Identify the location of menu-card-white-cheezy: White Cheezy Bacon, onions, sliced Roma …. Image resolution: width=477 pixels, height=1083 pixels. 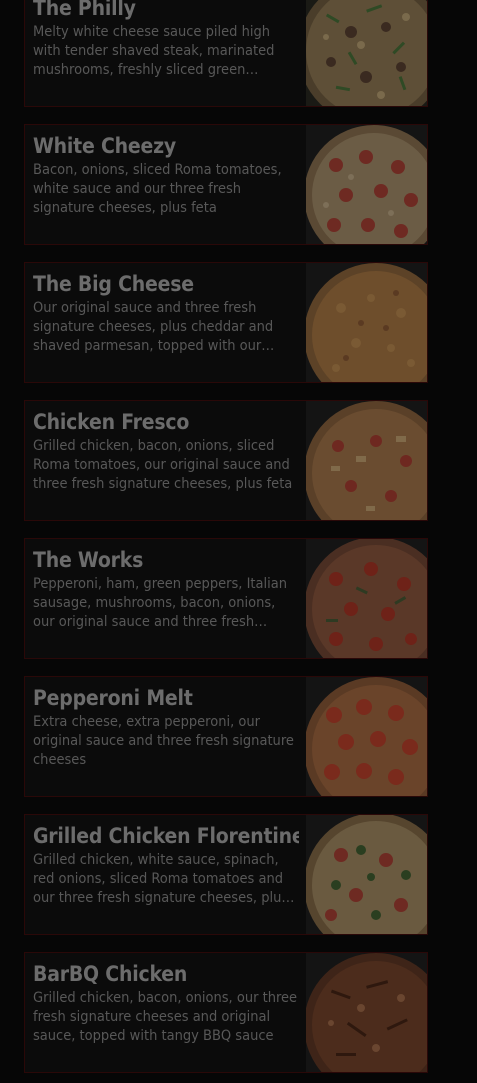
(226, 184).